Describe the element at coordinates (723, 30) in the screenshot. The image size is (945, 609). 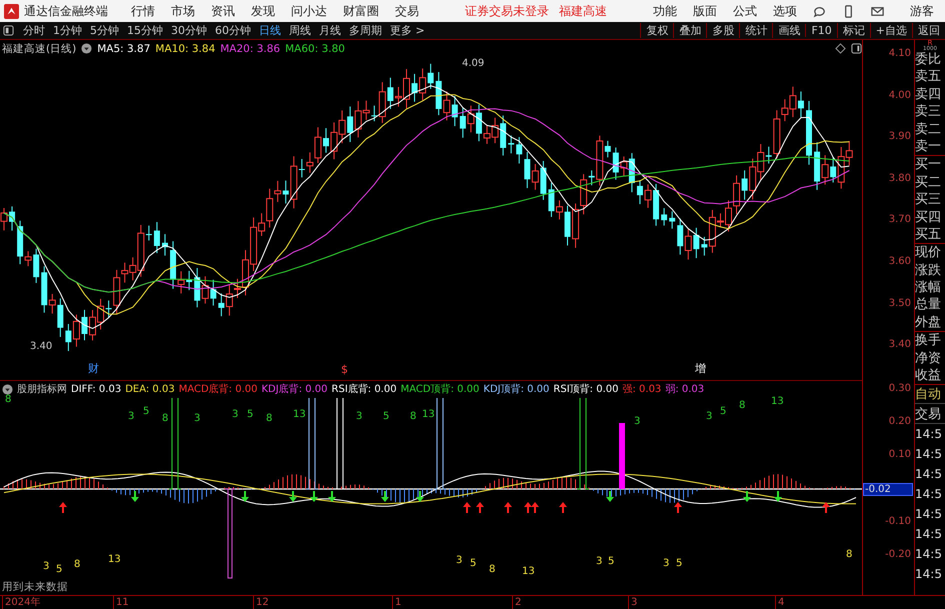
I see `toolbar-button: 多股` at that location.